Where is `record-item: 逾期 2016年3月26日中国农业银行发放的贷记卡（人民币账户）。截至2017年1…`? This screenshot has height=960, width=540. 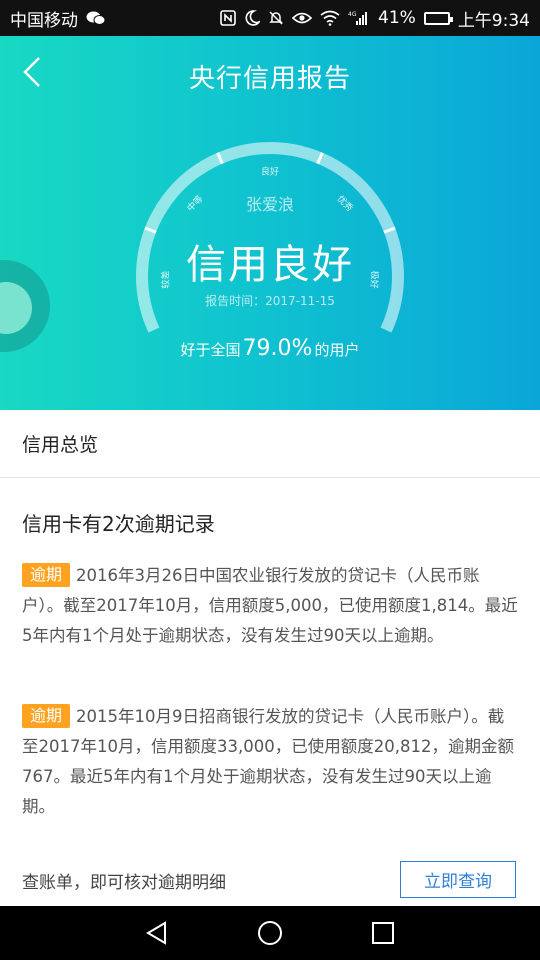
record-item: 逾期 2016年3月26日中国农业银行发放的贷记卡（人民币账户）。截至2017年1… is located at coordinates (270, 606).